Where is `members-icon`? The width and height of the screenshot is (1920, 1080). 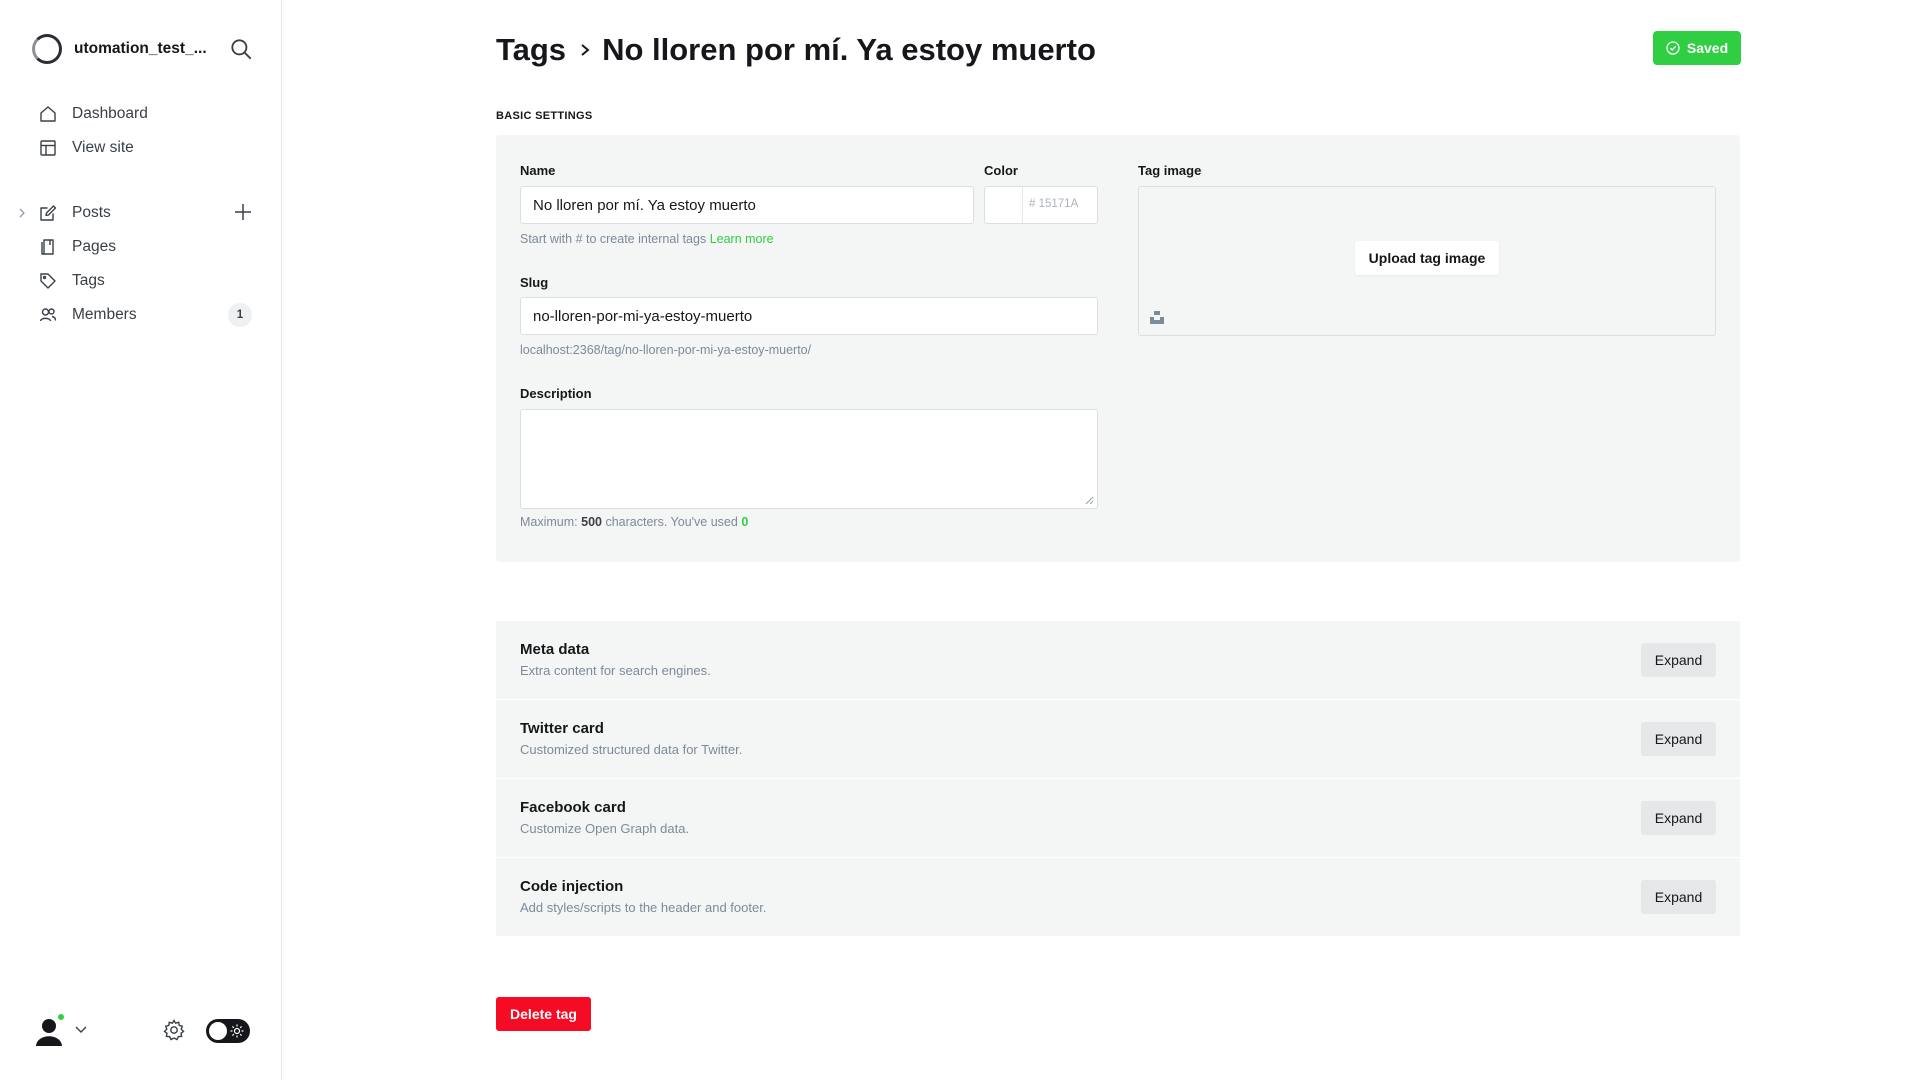 members-icon is located at coordinates (48, 315).